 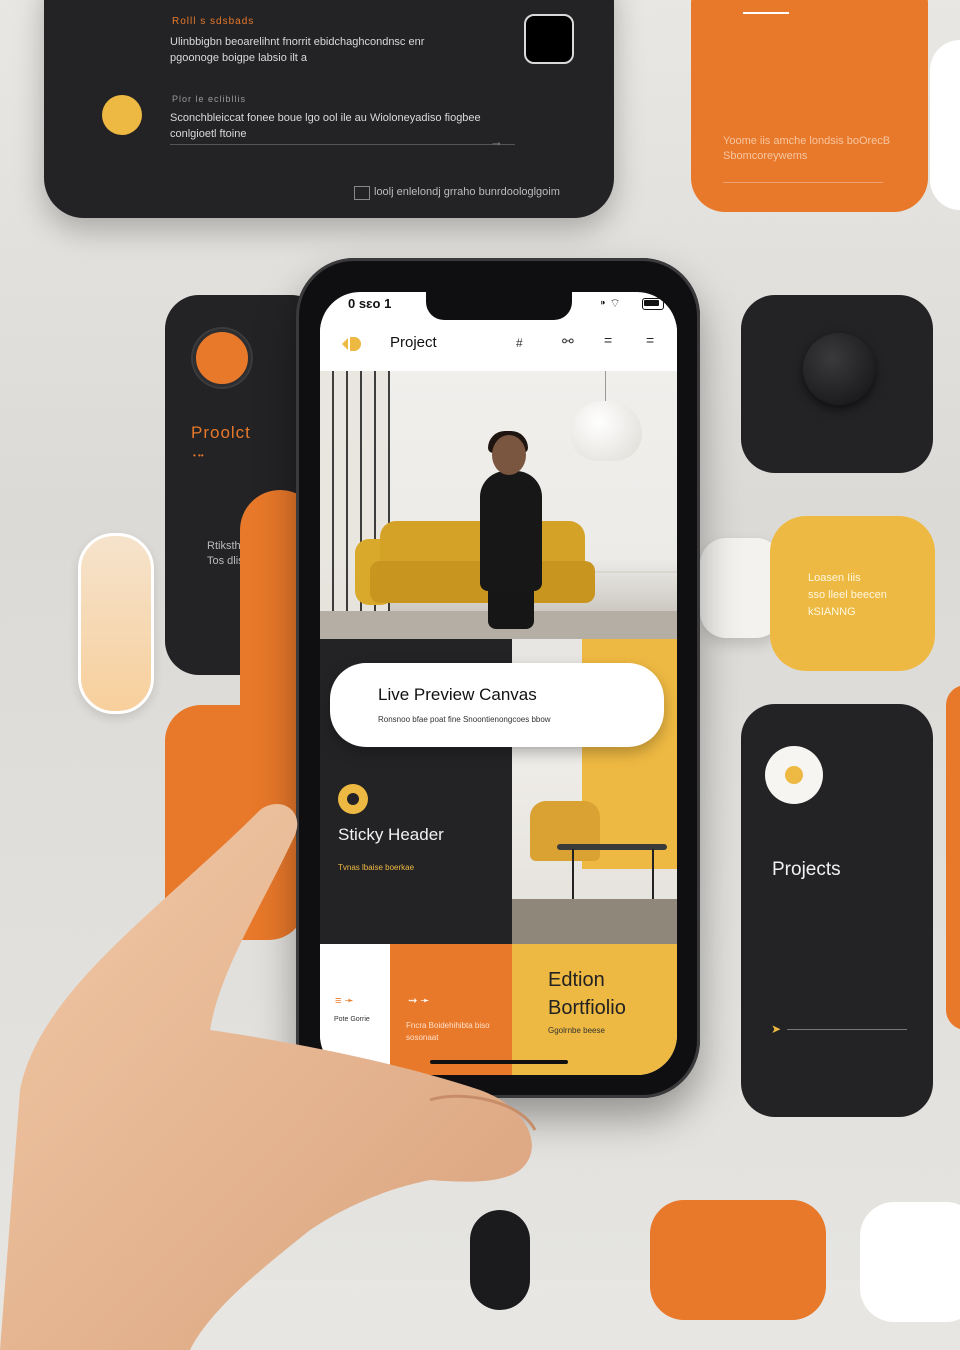 I want to click on lamp-cord, so click(x=605, y=387).